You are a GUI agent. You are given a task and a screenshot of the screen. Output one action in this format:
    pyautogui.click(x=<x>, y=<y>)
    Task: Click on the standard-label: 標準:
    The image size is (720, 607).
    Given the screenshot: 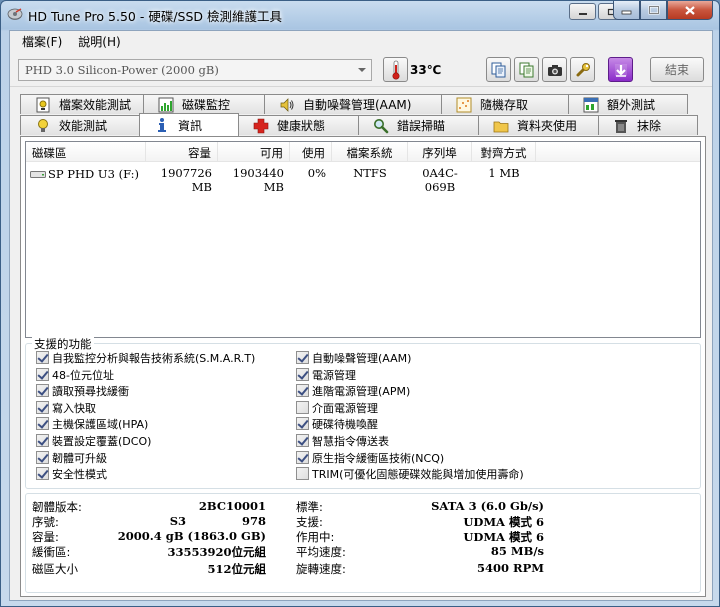 What is the action you would take?
    pyautogui.click(x=309, y=507)
    